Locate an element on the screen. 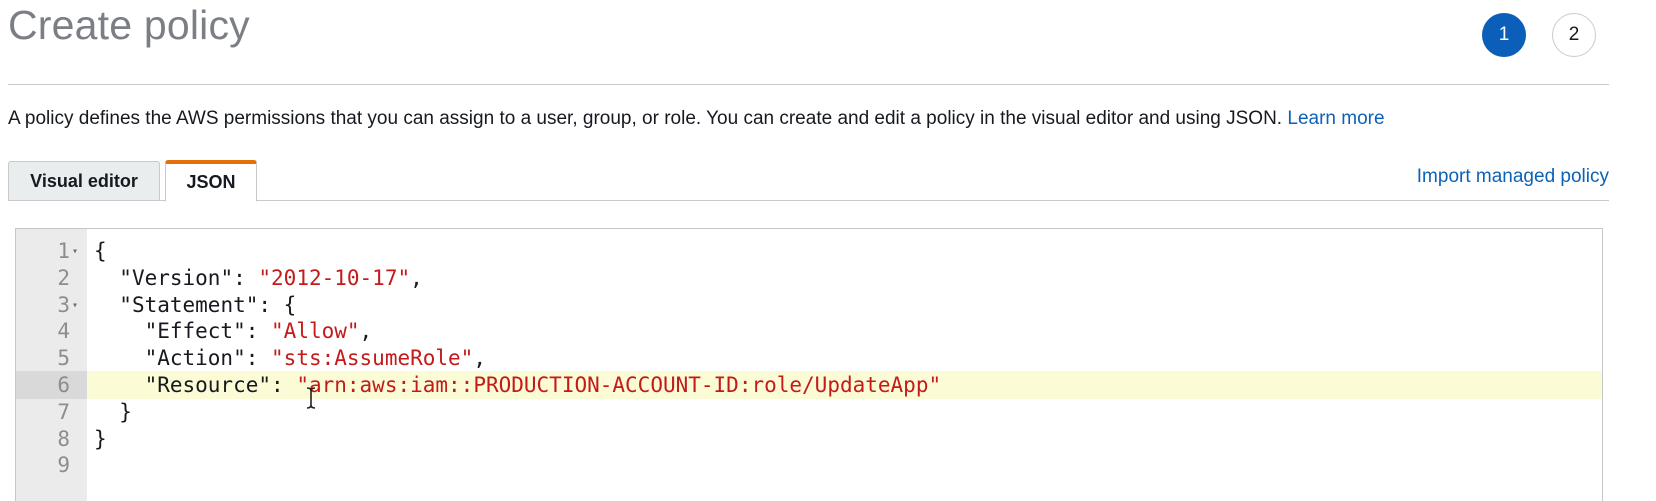 The height and width of the screenshot is (501, 1656). code-value: "Allow" is located at coordinates (315, 331).